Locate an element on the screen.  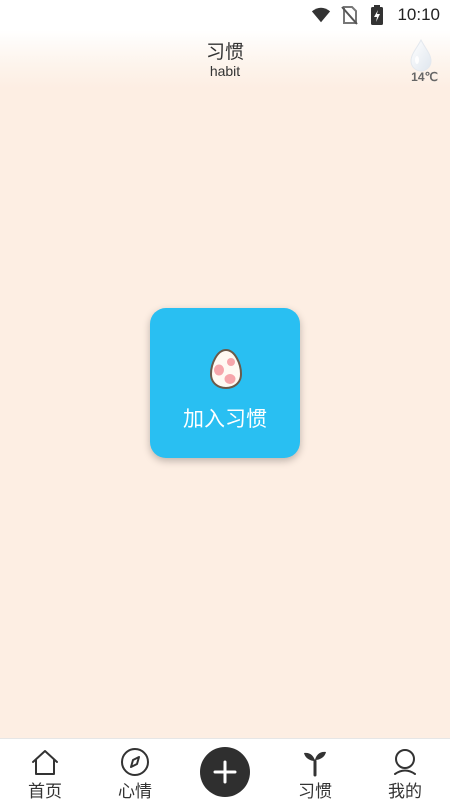
status-time: 10:10 is located at coordinates (418, 14).